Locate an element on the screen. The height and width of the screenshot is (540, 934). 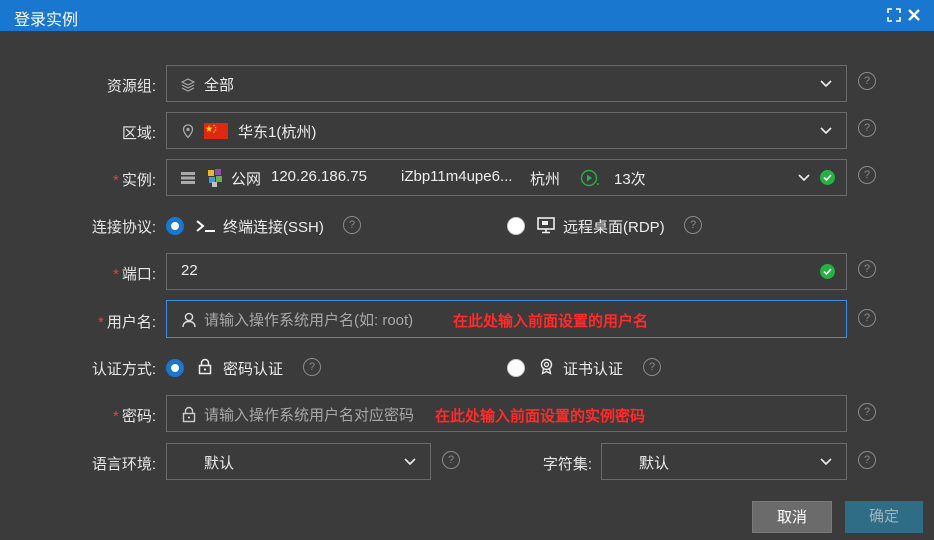
instance-ip: 120.26.186.75 is located at coordinates (319, 176).